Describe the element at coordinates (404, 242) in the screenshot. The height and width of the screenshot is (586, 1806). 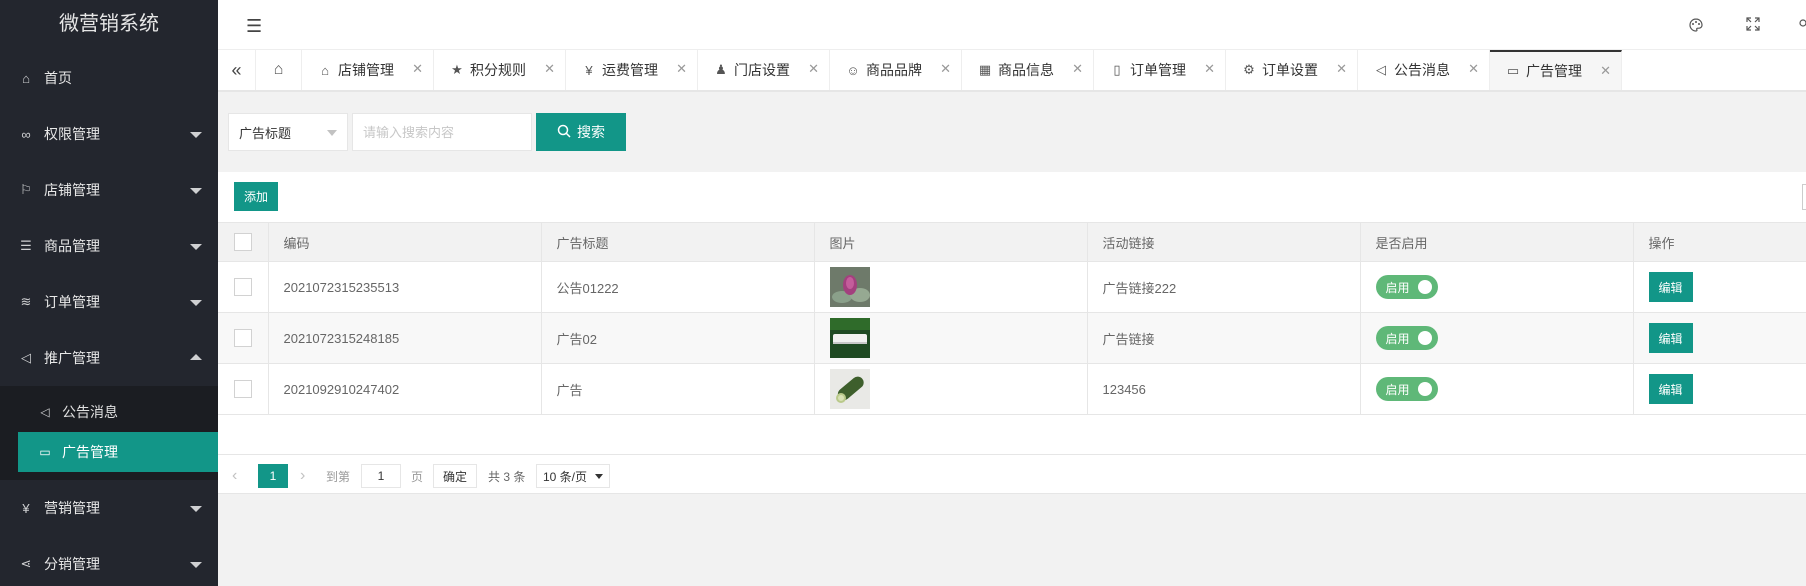
I see `column-header-code: 编码` at that location.